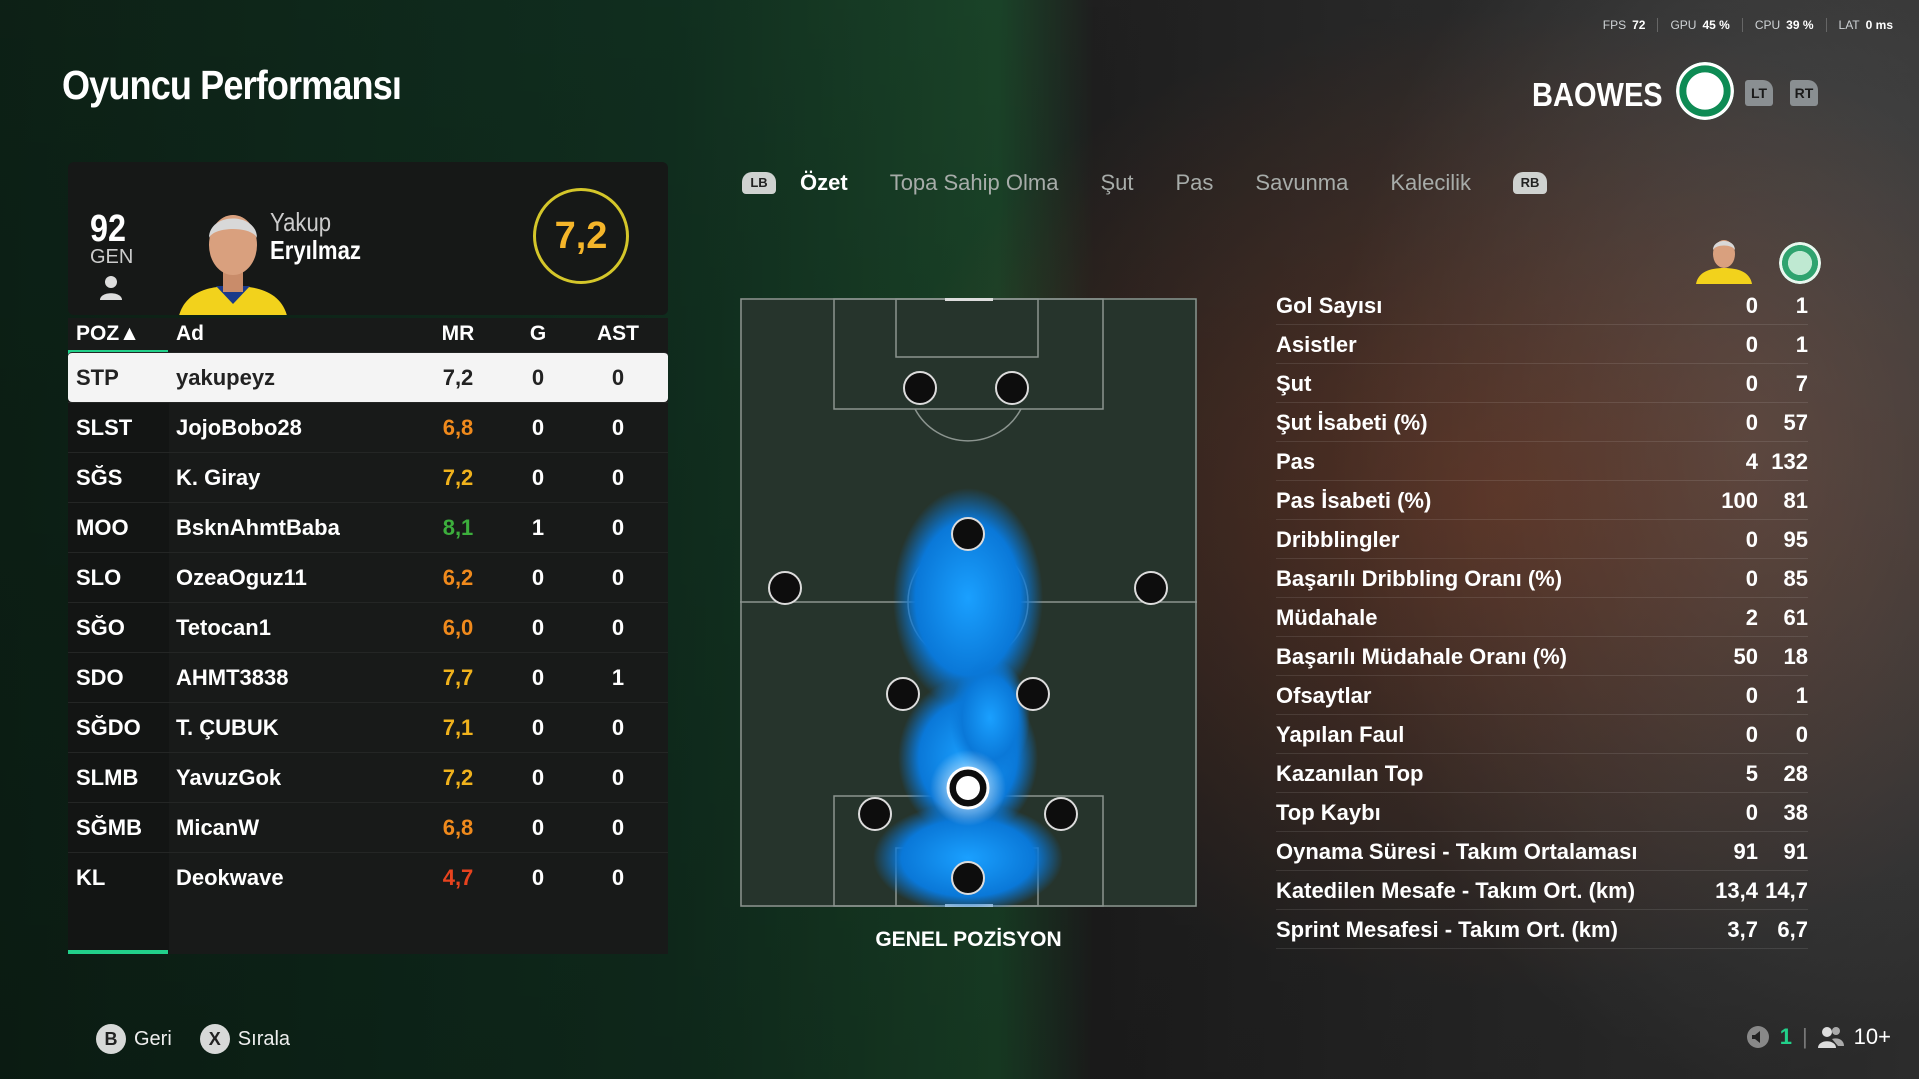  Describe the element at coordinates (1419, 578) in the screenshot. I see `stat-label: Başarılı Dribbling Oranı (%)` at that location.